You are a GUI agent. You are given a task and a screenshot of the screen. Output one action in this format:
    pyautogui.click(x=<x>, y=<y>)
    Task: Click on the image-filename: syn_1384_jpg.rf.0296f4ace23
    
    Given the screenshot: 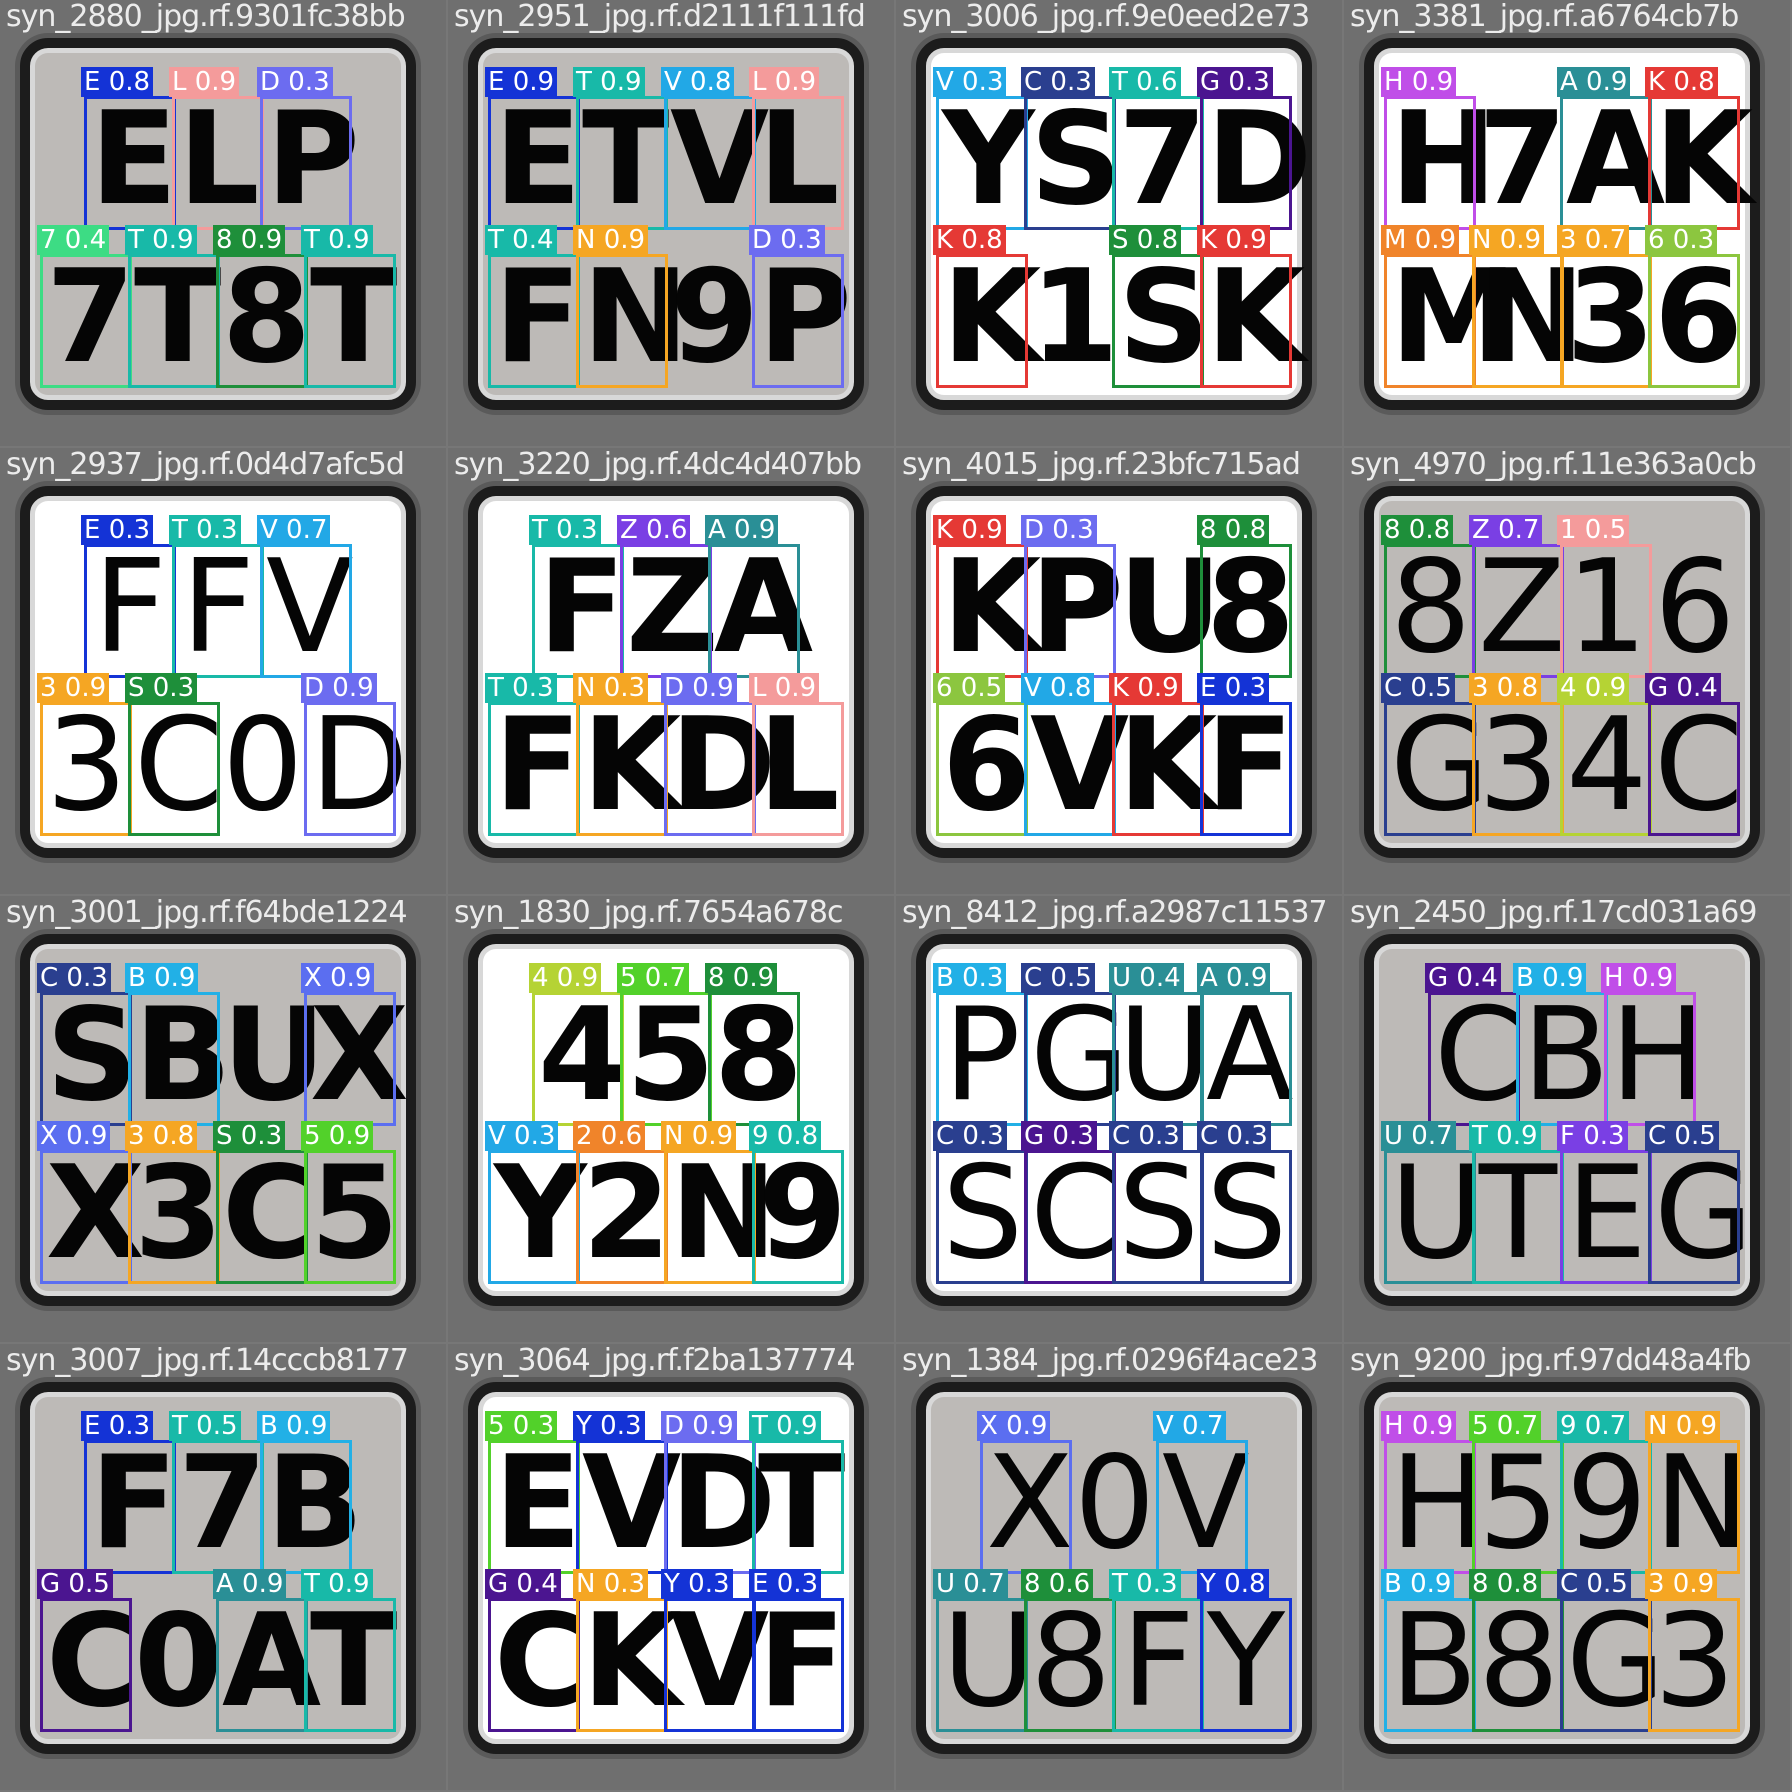 What is the action you would take?
    pyautogui.click(x=1110, y=1361)
    